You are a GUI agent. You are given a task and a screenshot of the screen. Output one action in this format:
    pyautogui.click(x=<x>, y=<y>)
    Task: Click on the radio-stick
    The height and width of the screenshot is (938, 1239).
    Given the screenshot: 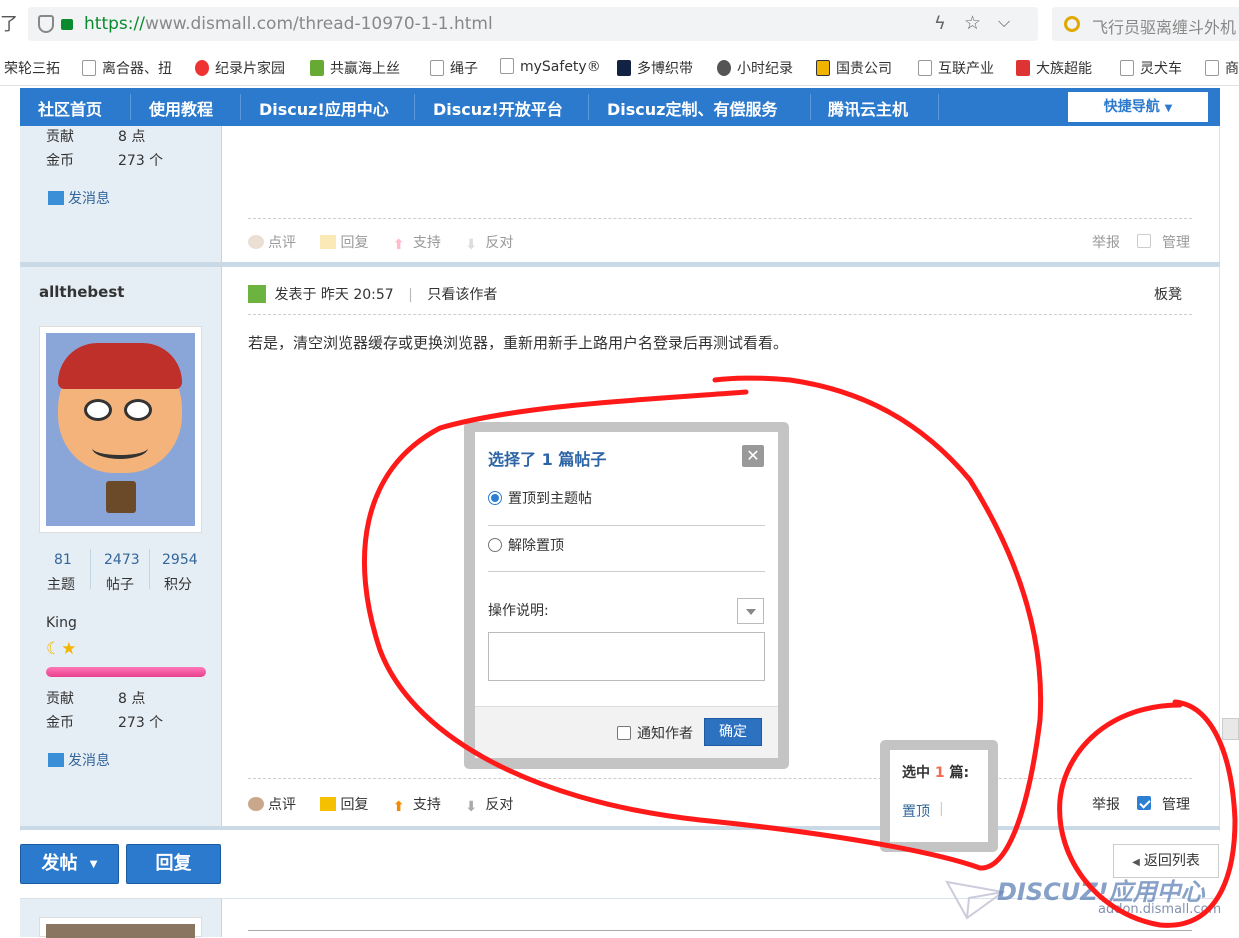 What is the action you would take?
    pyautogui.click(x=495, y=498)
    